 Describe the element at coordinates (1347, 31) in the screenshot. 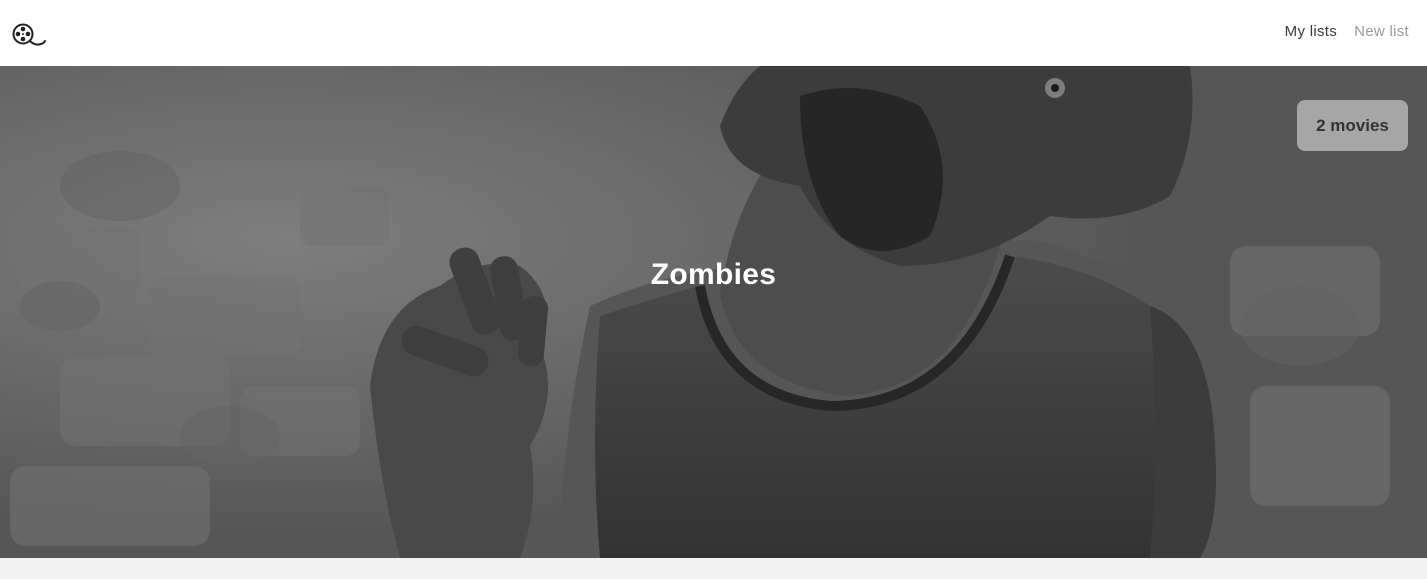

I see `nav-links: My lists New list` at that location.